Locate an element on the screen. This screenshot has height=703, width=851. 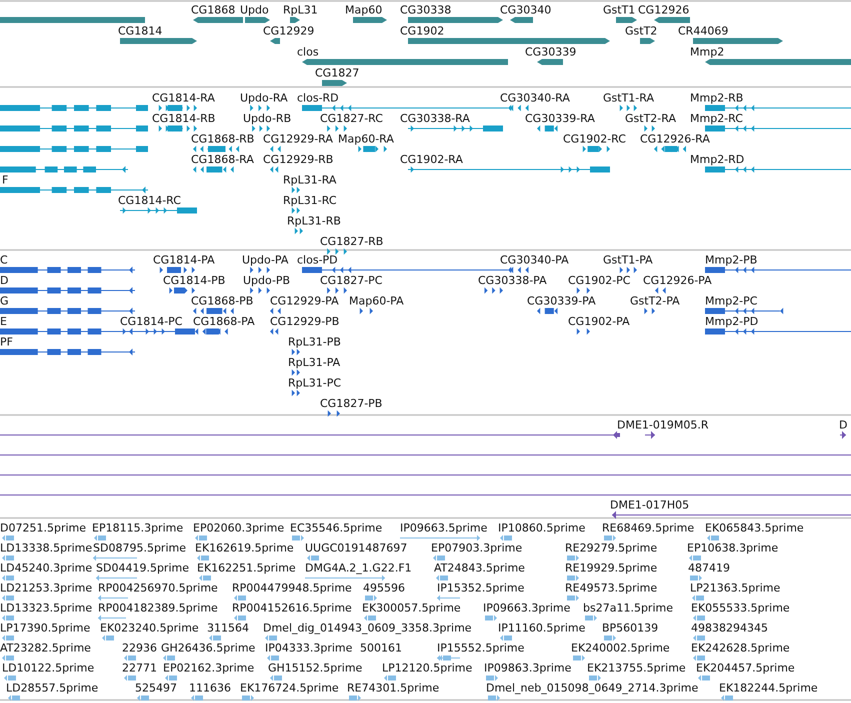
feature-label: RpL31-PB is located at coordinates (314, 342).